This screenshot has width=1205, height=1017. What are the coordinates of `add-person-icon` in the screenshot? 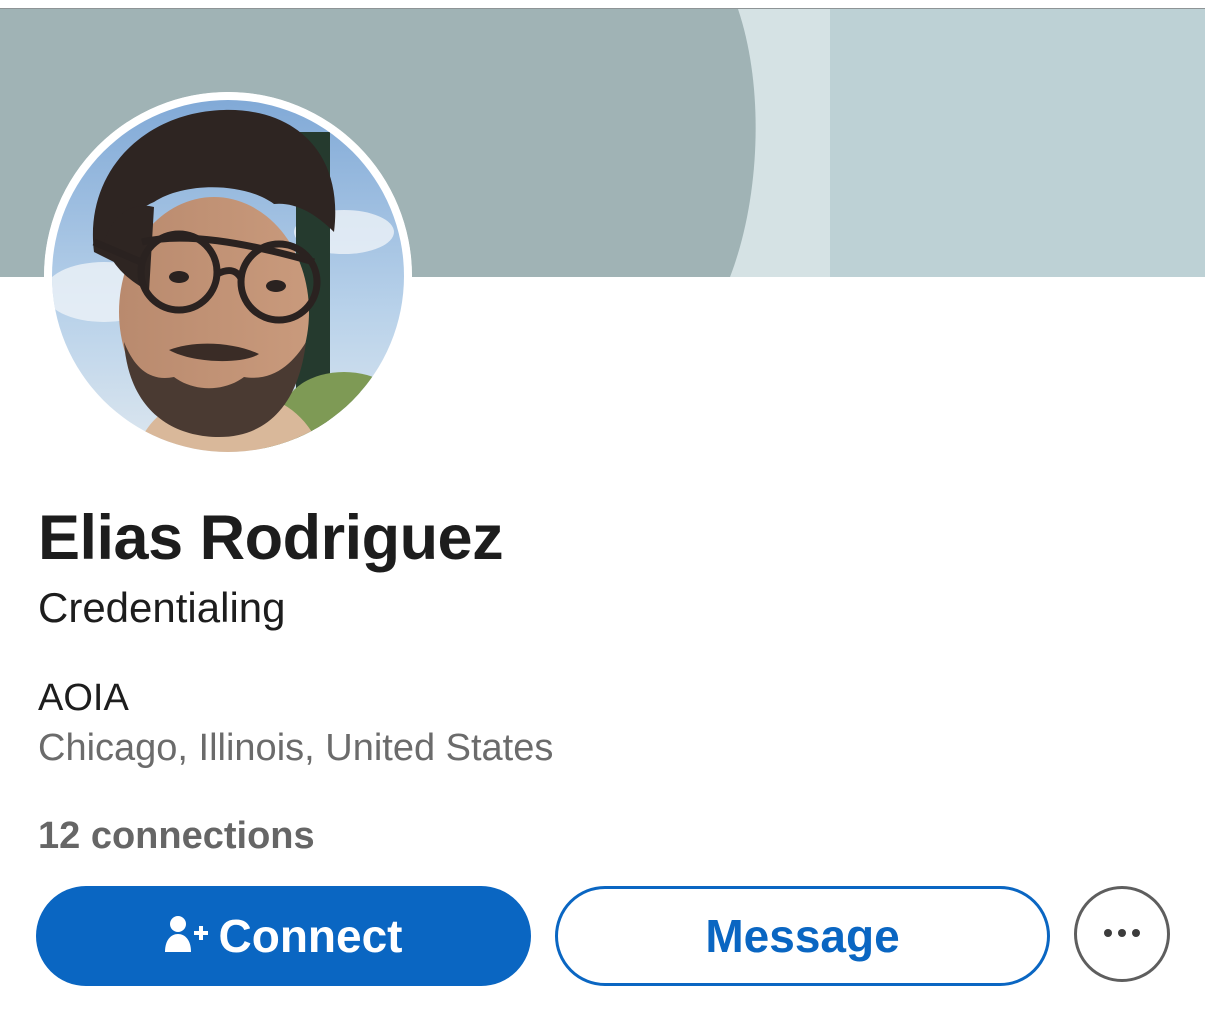 It's located at (186, 936).